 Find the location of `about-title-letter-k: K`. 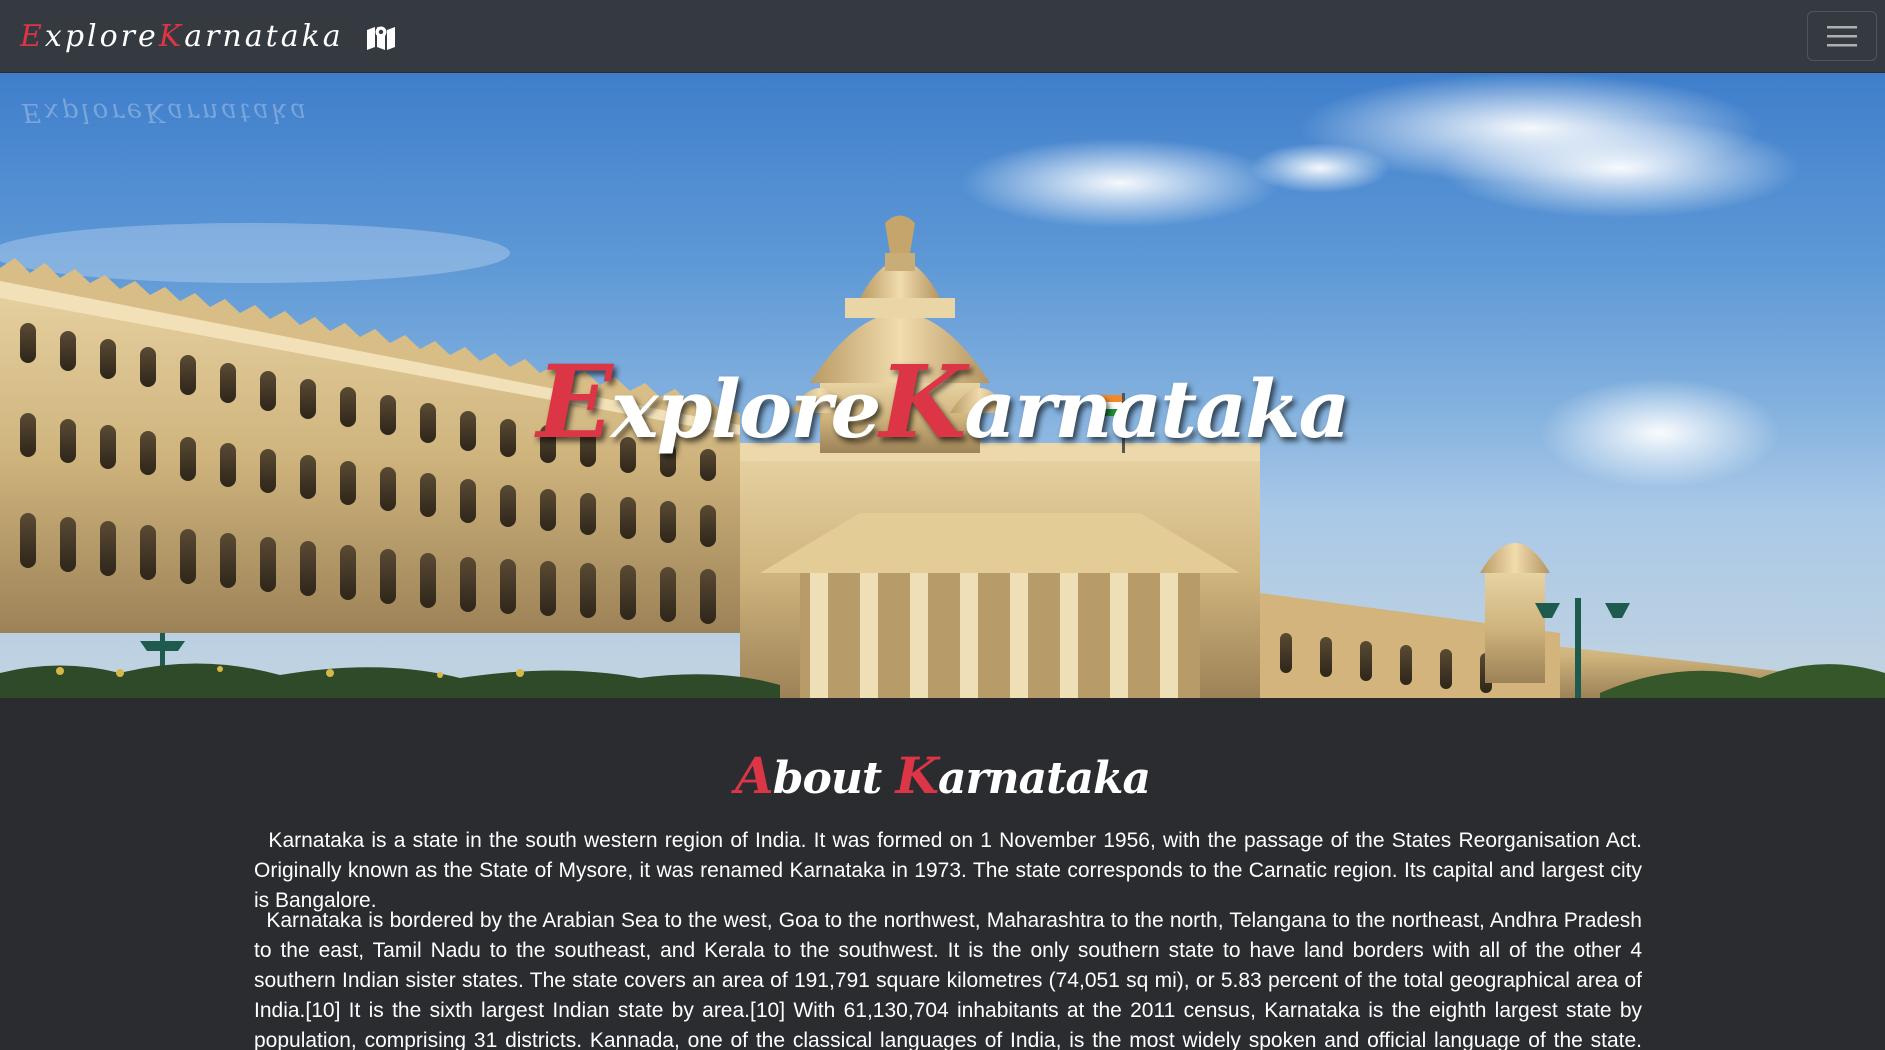

about-title-letter-k: K is located at coordinates (917, 775).